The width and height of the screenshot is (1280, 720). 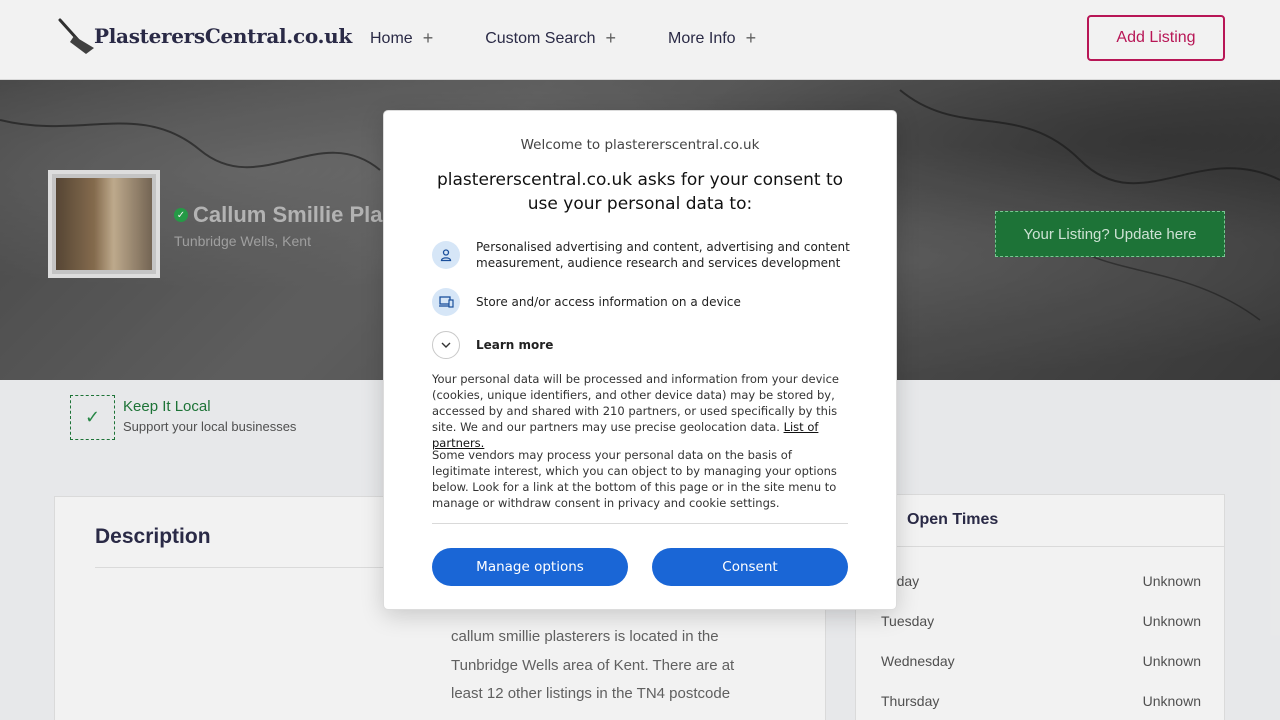 What do you see at coordinates (640, 523) in the screenshot?
I see `divider` at bounding box center [640, 523].